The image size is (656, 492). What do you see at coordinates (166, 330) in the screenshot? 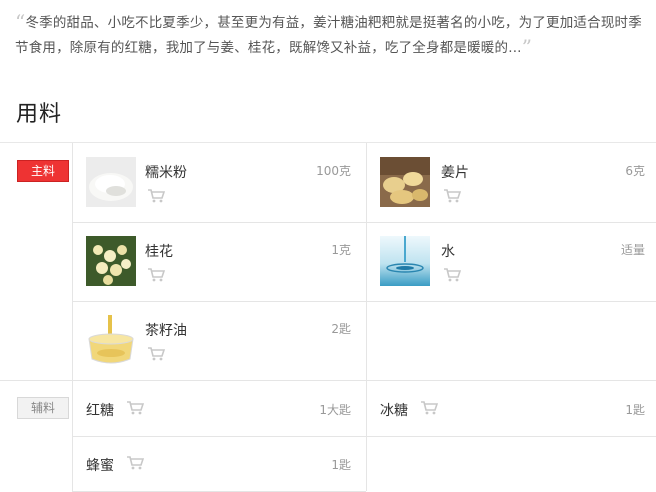
I see `ingredient-name: 茶籽油` at bounding box center [166, 330].